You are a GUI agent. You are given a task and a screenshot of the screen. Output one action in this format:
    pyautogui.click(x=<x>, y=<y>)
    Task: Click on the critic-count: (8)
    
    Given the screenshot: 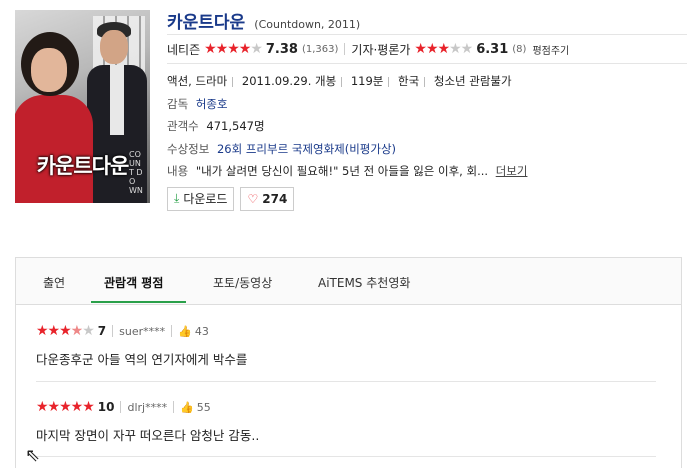 What is the action you would take?
    pyautogui.click(x=519, y=49)
    